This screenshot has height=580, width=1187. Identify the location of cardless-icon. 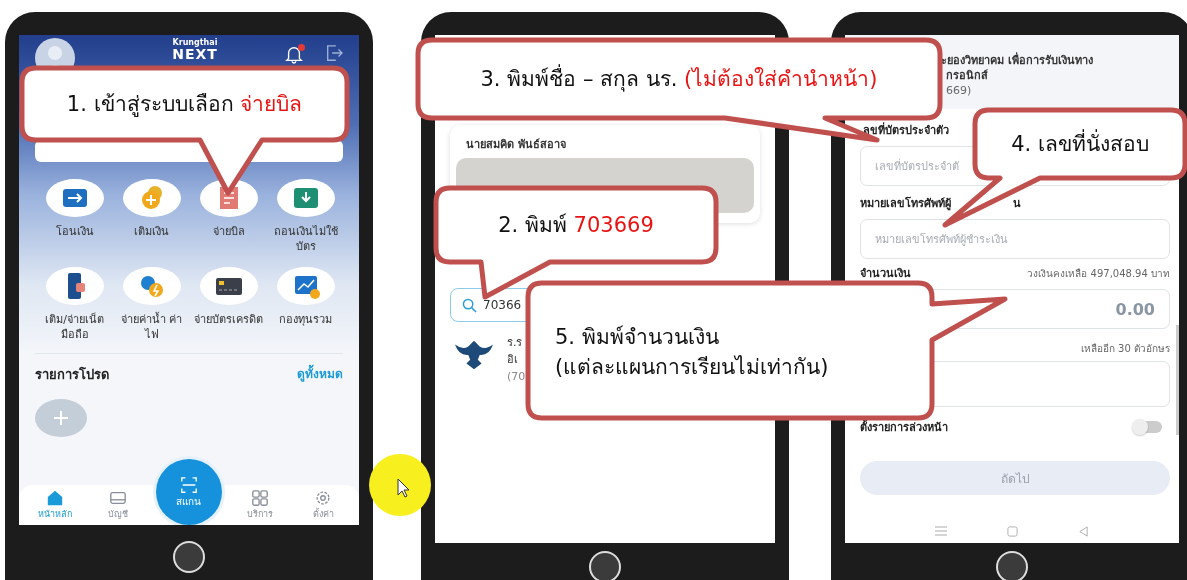
(305, 198).